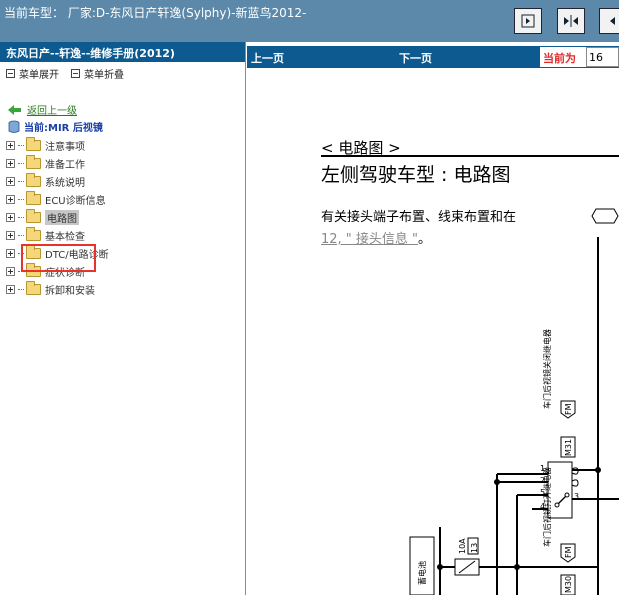 Image resolution: width=619 pixels, height=595 pixels. What do you see at coordinates (609, 21) in the screenshot?
I see `prev-button` at bounding box center [609, 21].